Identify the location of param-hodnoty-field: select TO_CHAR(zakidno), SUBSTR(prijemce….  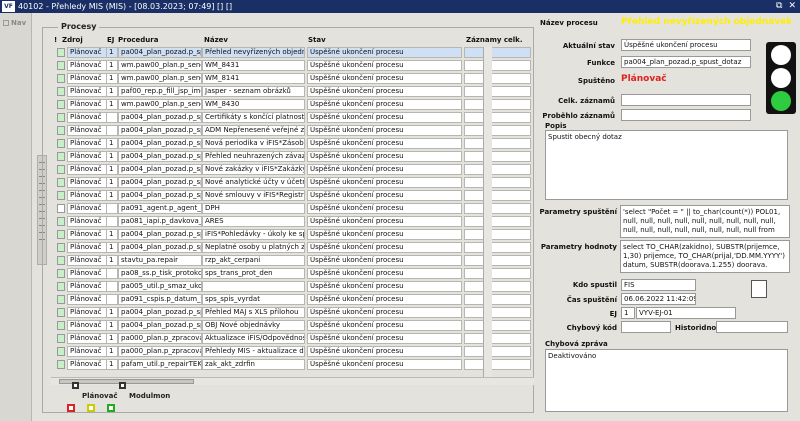
(705, 256).